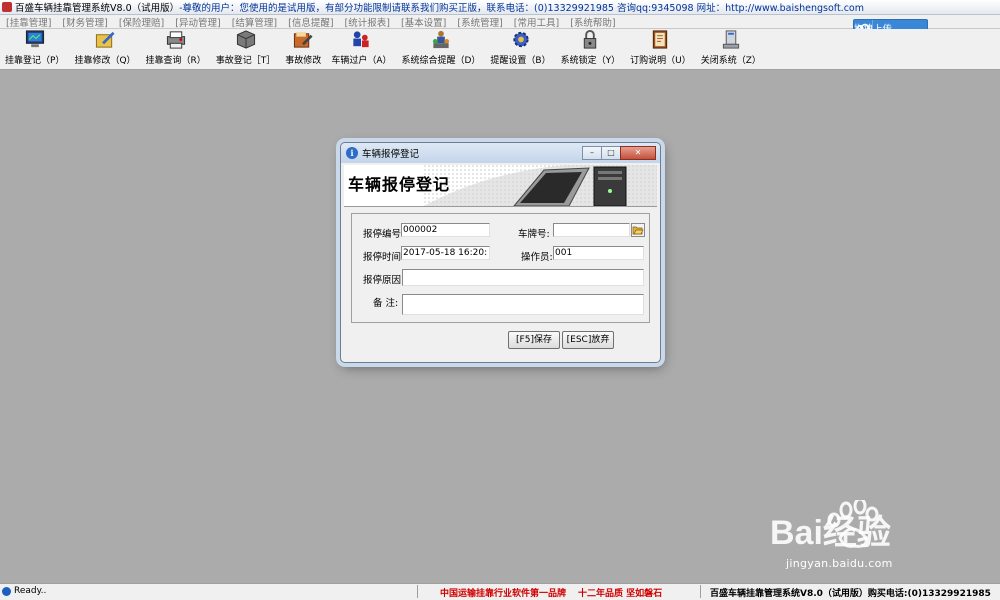  What do you see at coordinates (197, 22) in the screenshot?
I see `menu-changes: [异动管理]` at bounding box center [197, 22].